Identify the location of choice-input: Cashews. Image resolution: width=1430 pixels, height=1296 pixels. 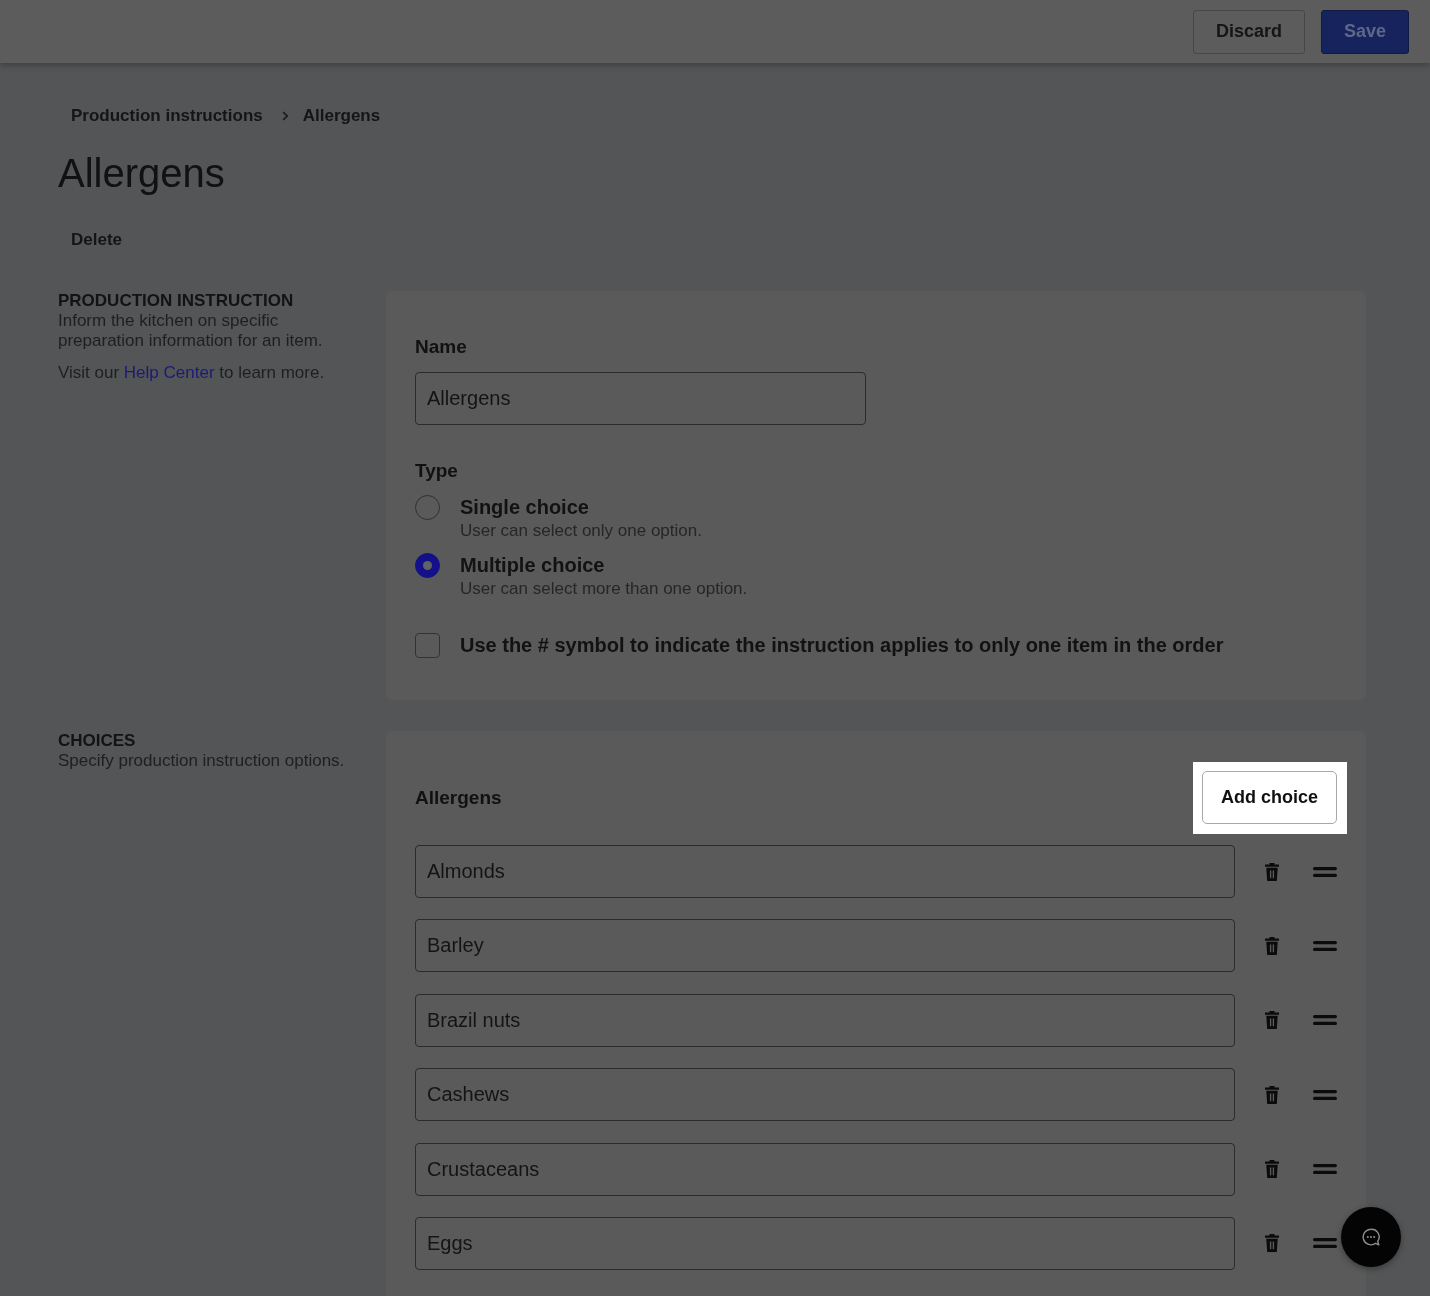
(825, 1095).